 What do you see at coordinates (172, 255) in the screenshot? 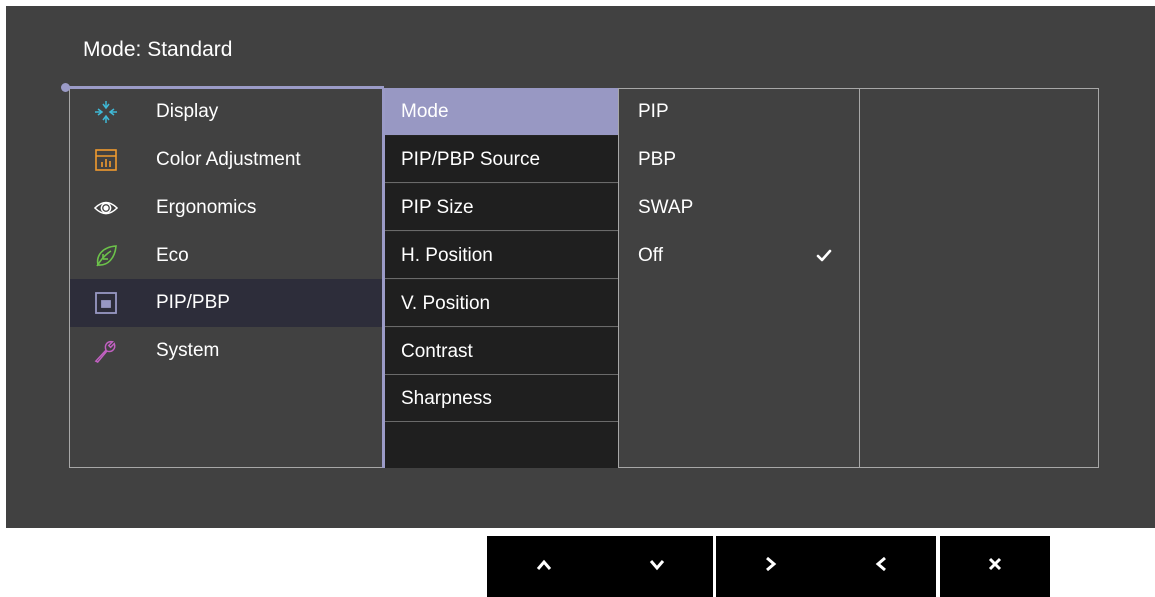
I see `category-label: Eco` at bounding box center [172, 255].